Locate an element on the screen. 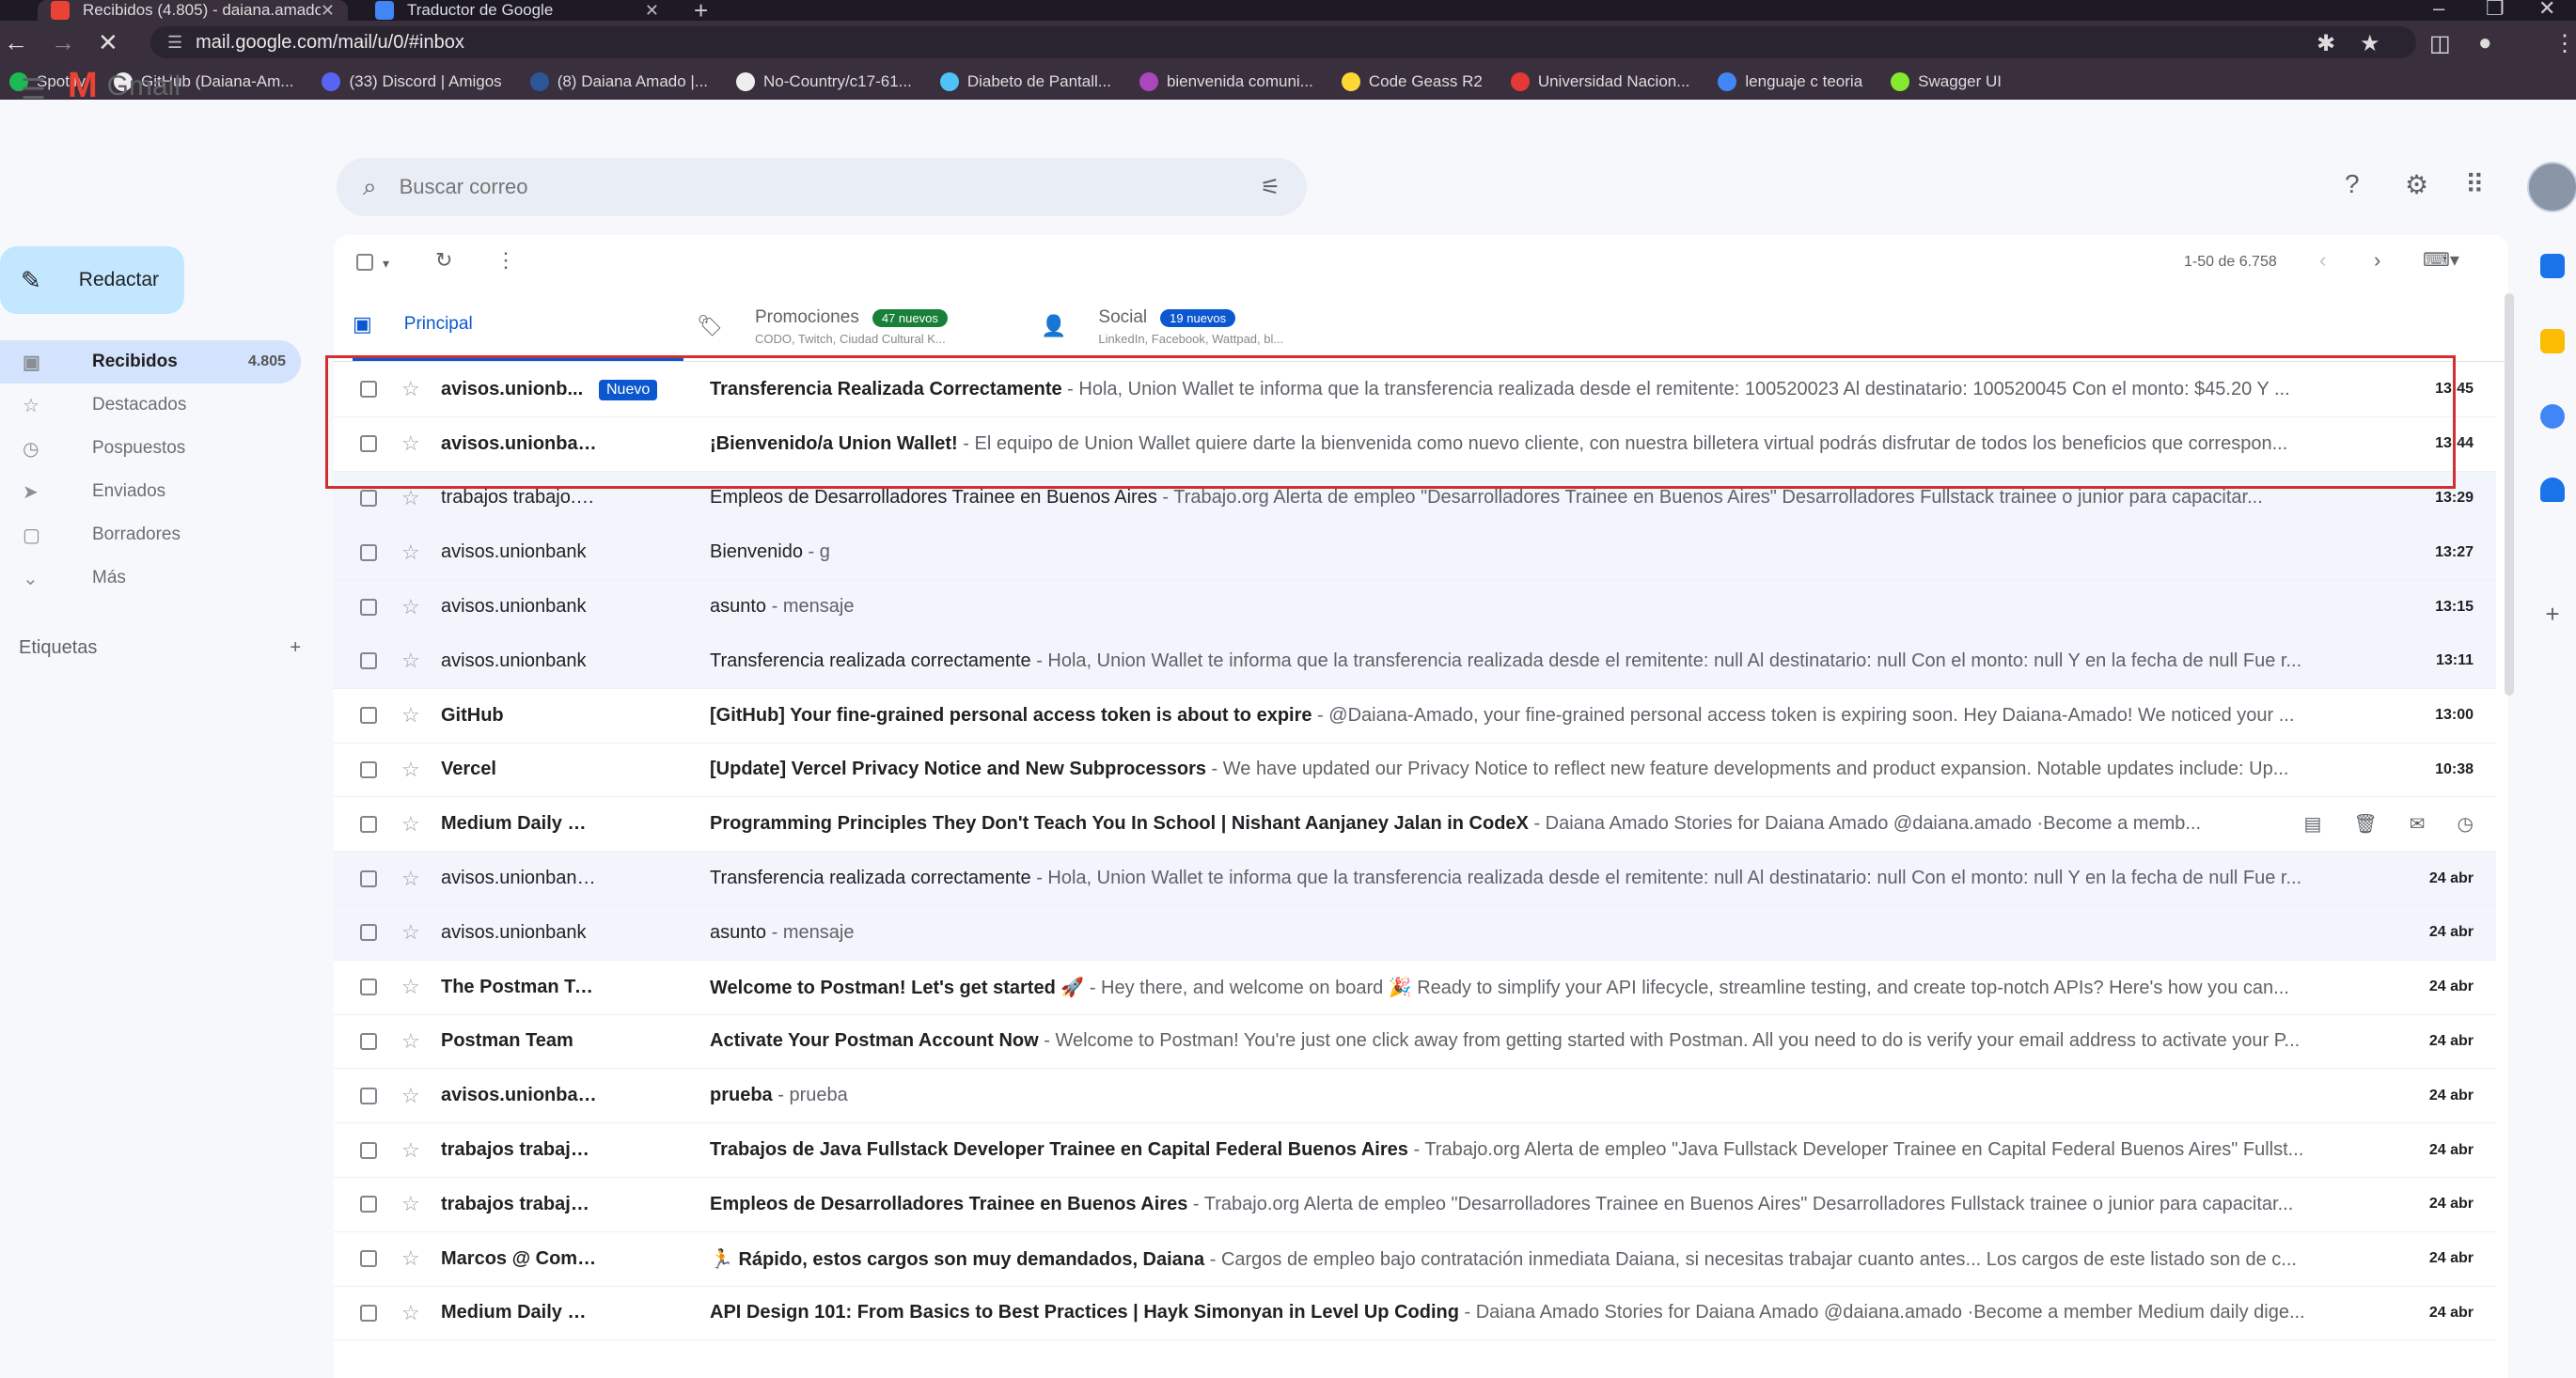 The height and width of the screenshot is (1378, 2576). keep-icon is located at coordinates (2553, 341).